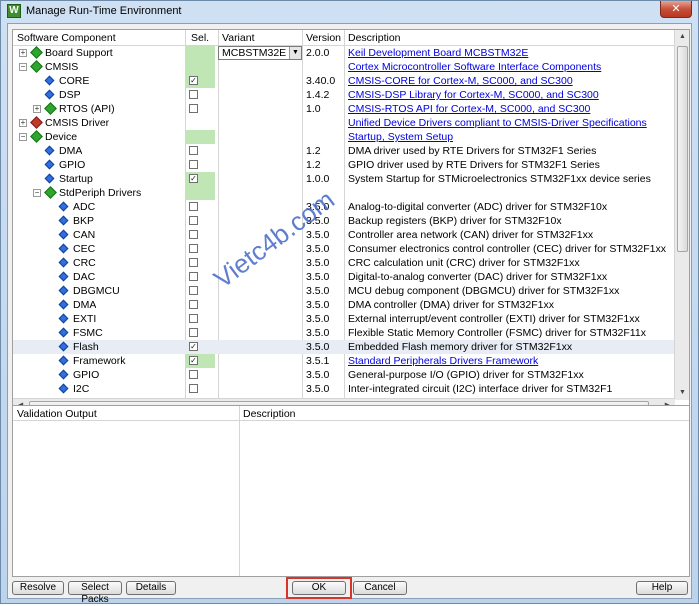 Image resolution: width=699 pixels, height=606 pixels. Describe the element at coordinates (62, 67) in the screenshot. I see `component-name: CMSIS` at that location.